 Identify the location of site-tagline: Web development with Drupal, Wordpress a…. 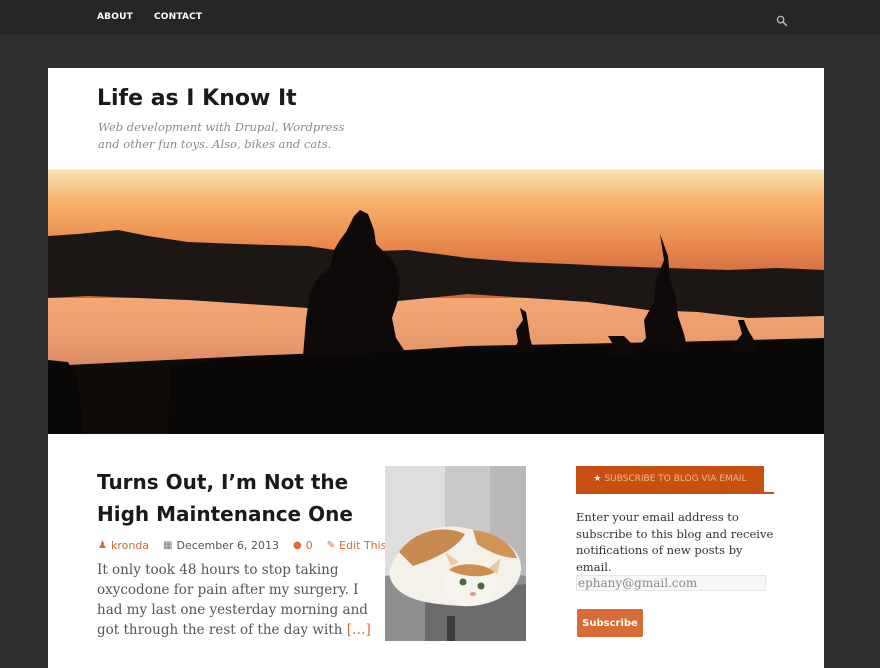
(221, 135).